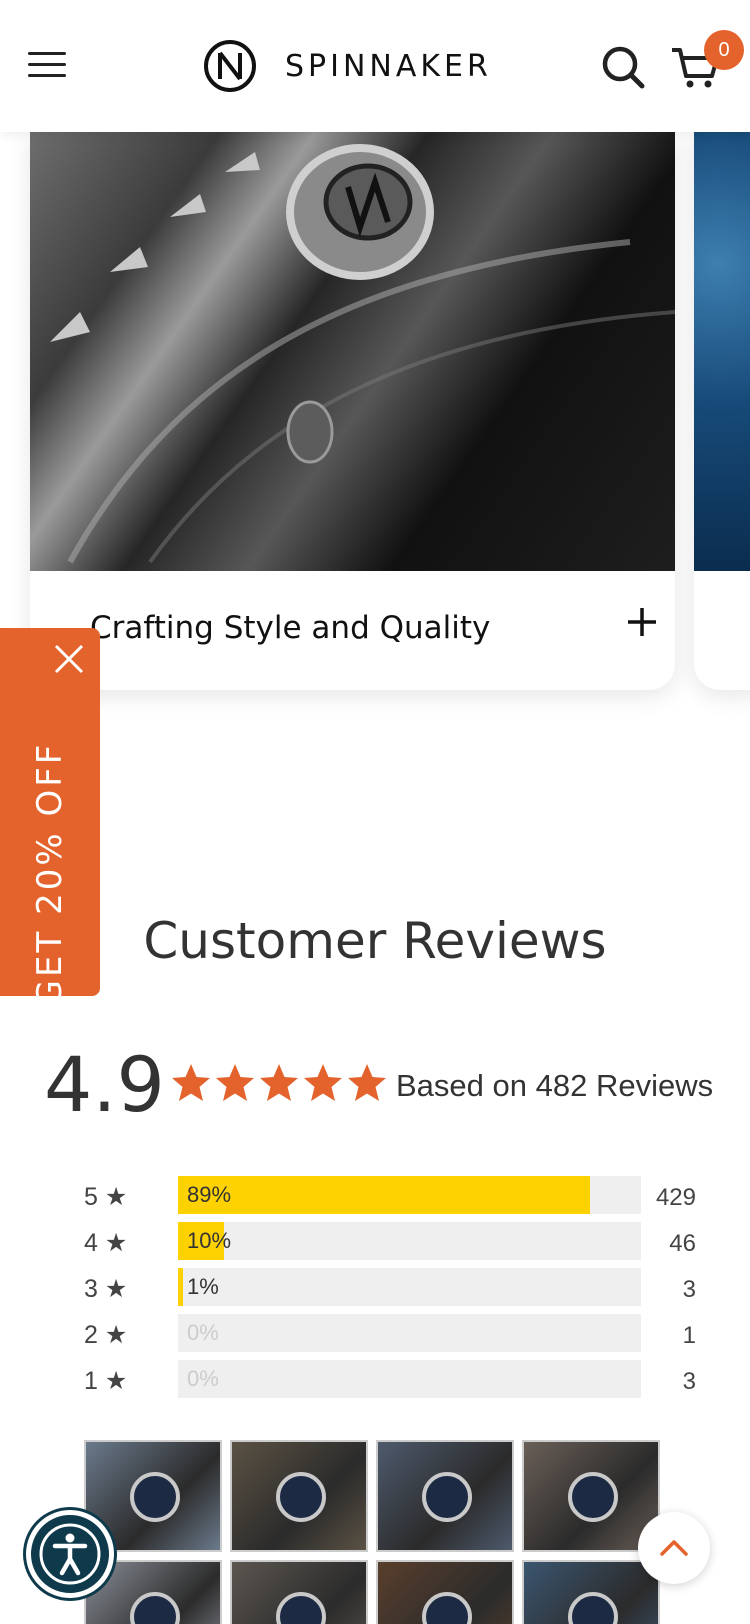 The image size is (750, 1624). I want to click on site-header: SPINNAKER 0, so click(375, 66).